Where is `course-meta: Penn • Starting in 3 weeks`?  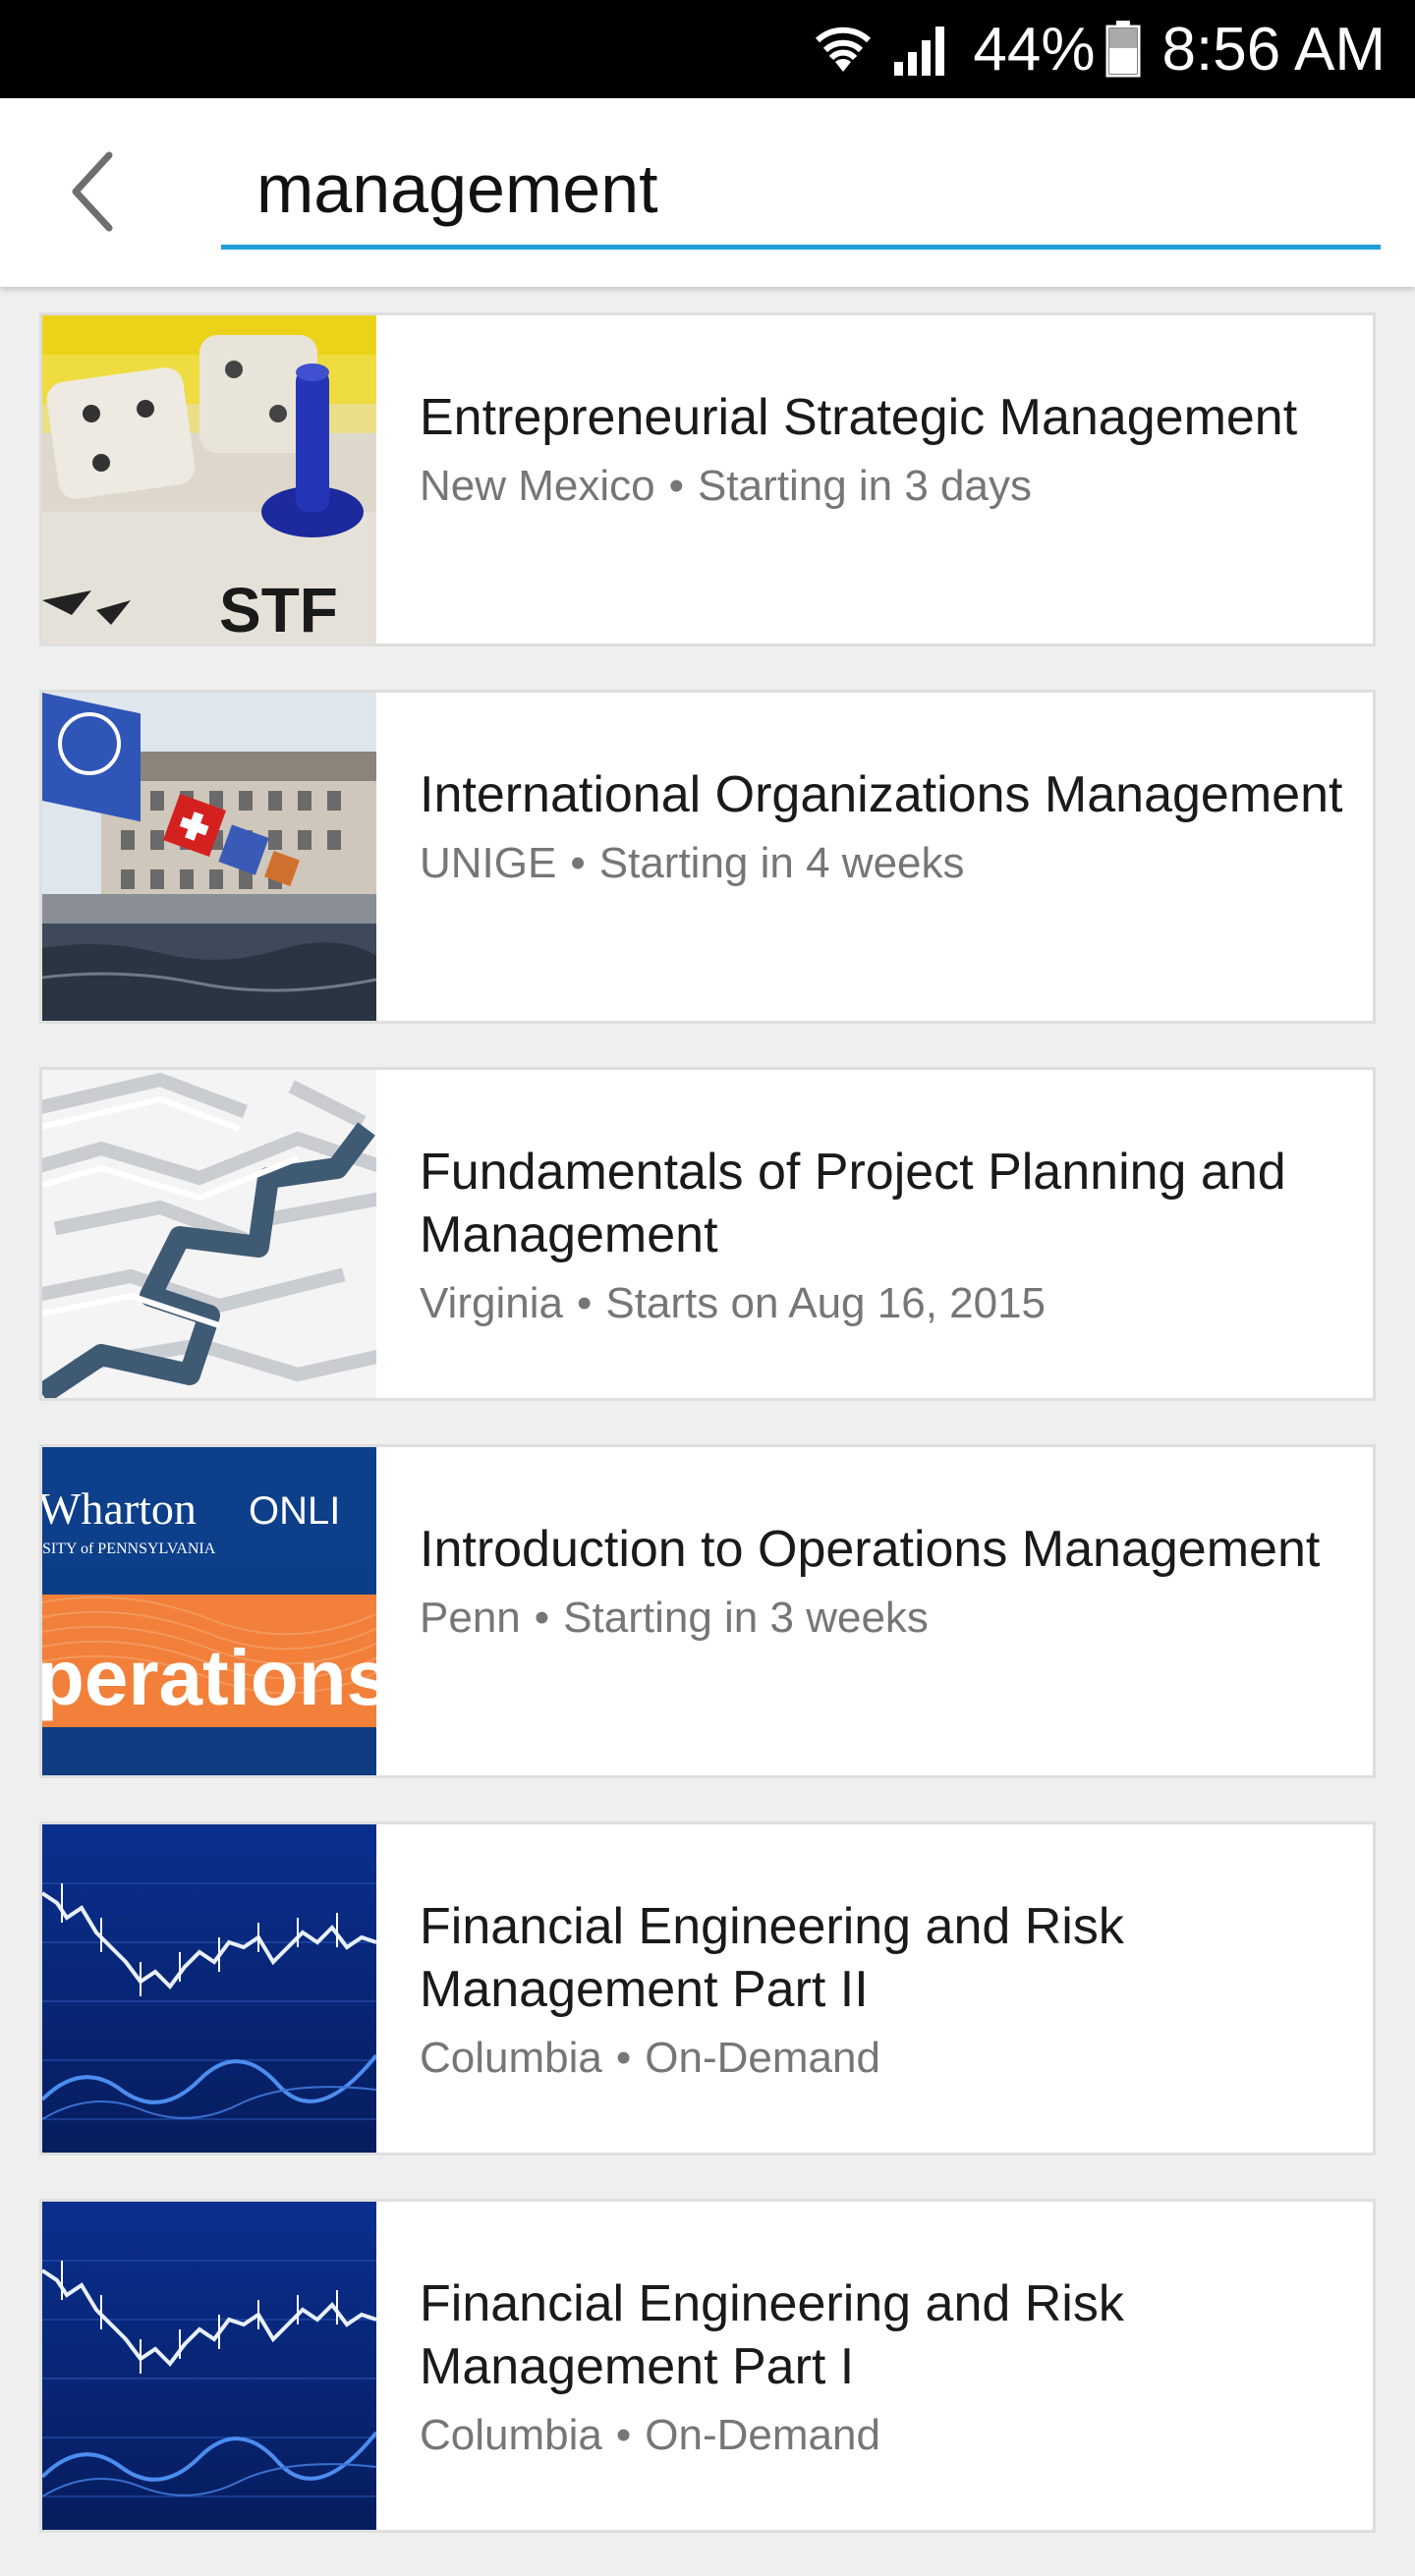 course-meta: Penn • Starting in 3 weeks is located at coordinates (881, 1618).